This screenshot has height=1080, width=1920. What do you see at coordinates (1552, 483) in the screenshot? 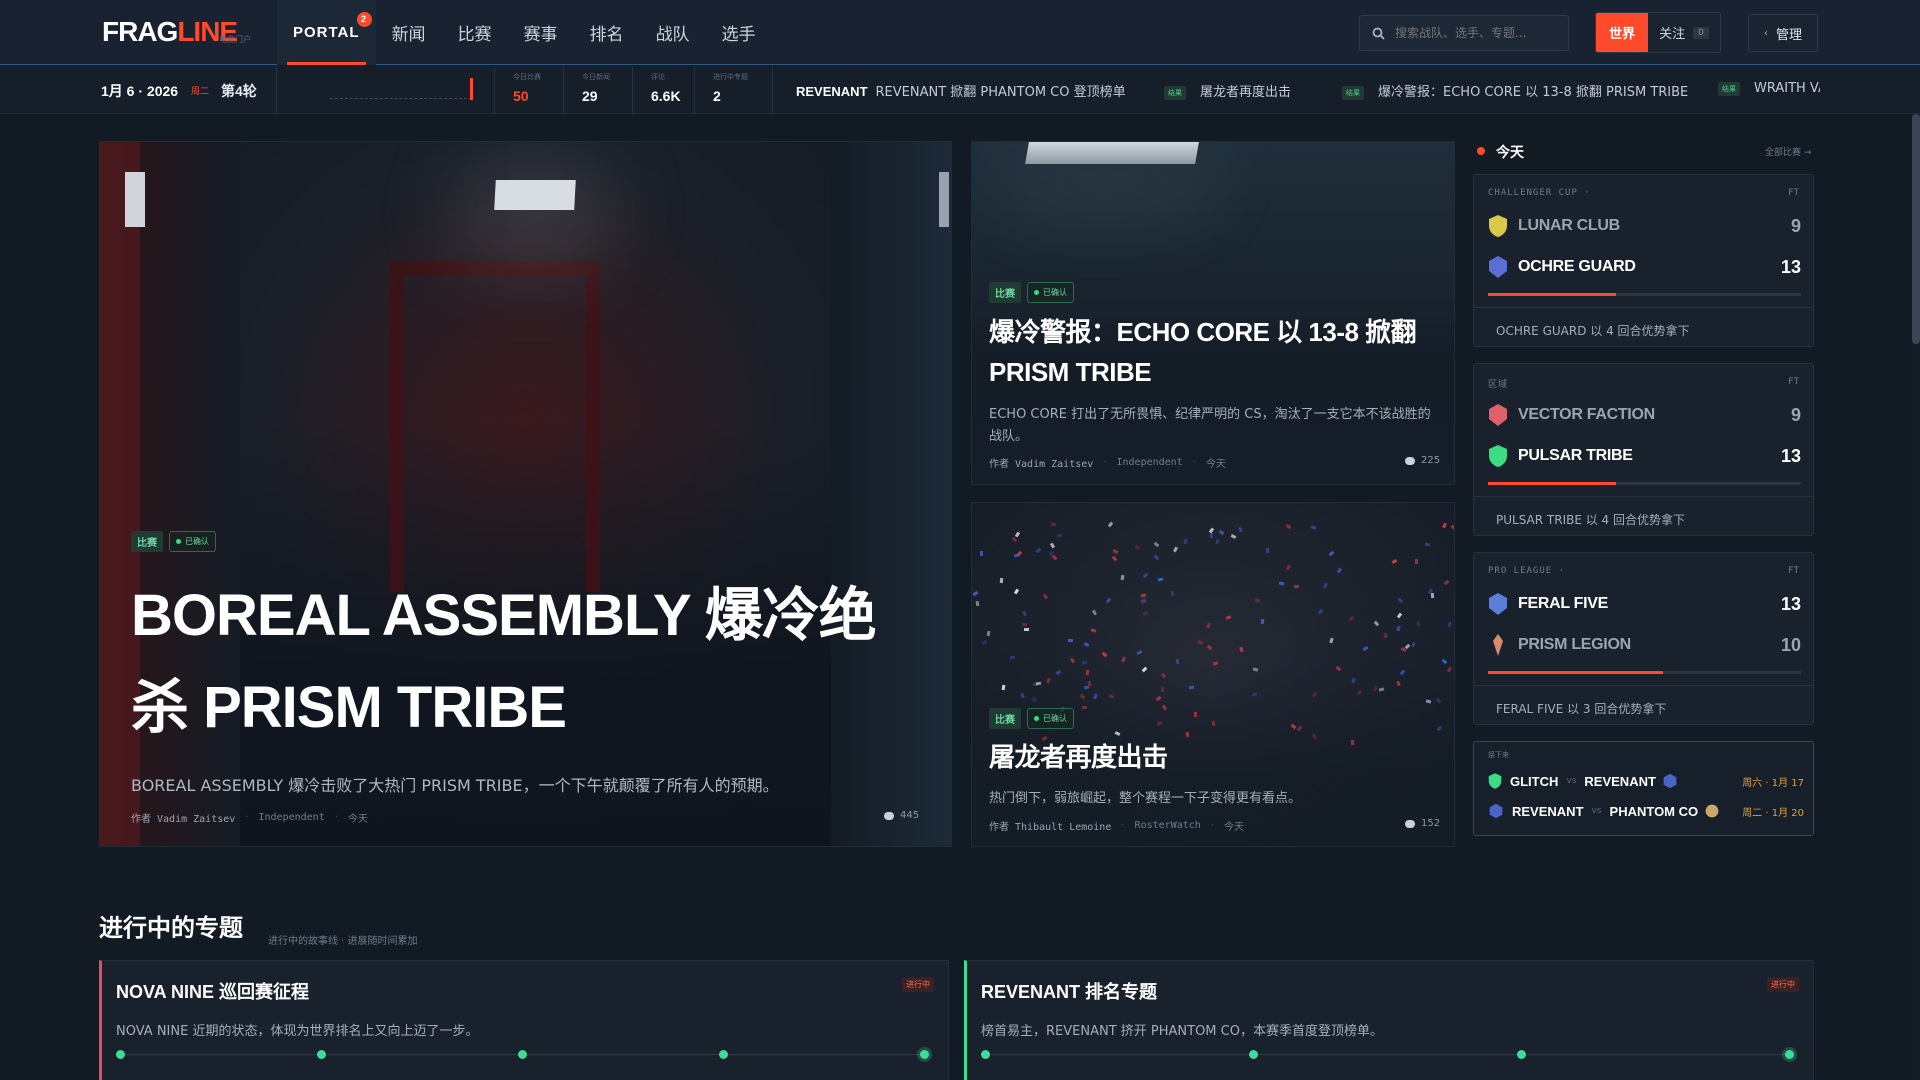
I see `round-share-fill` at bounding box center [1552, 483].